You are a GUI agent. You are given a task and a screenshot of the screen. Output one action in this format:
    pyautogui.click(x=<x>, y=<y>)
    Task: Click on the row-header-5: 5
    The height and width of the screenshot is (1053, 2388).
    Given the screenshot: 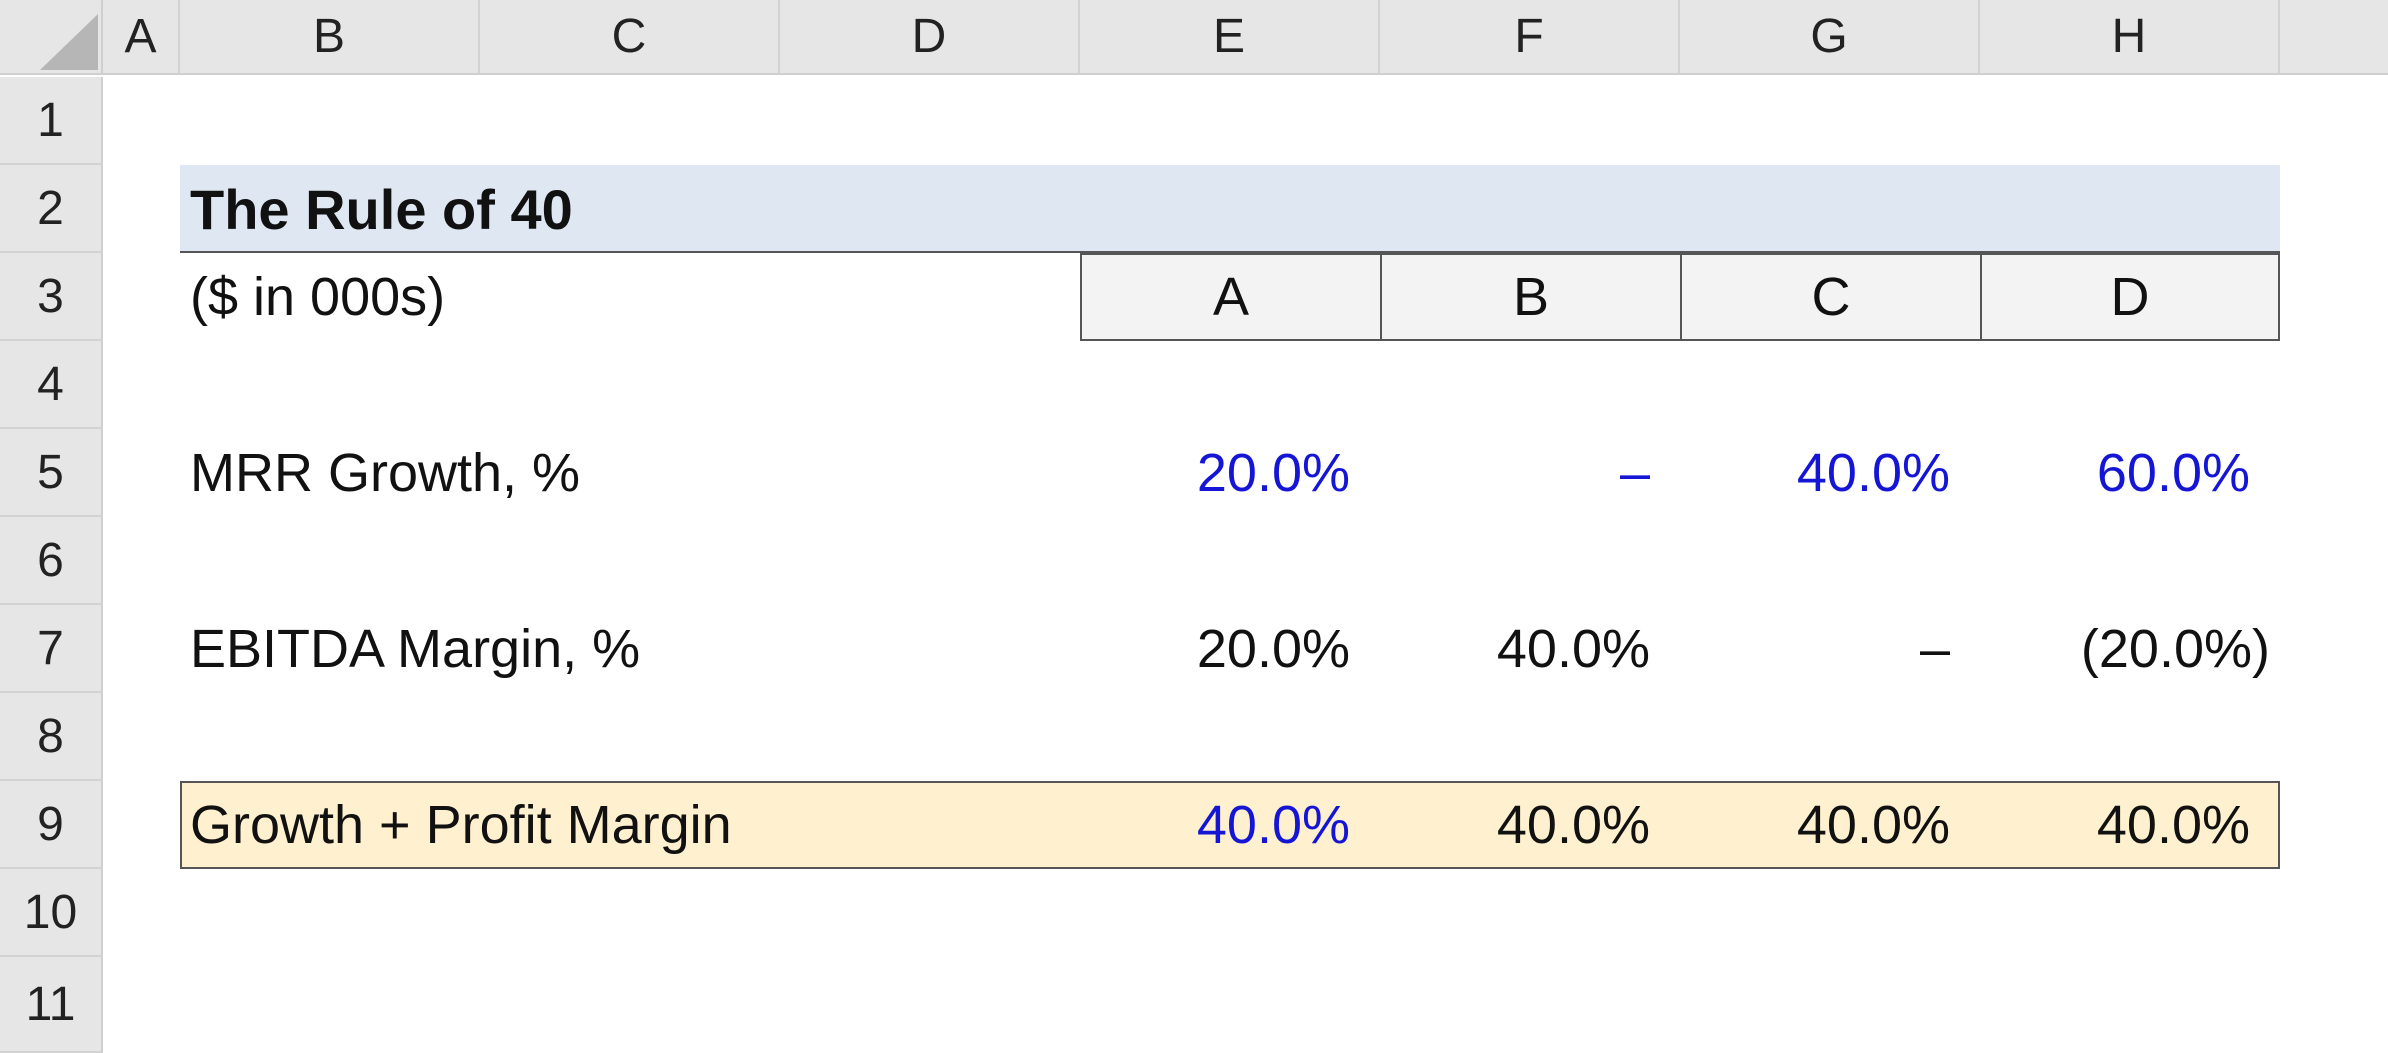 What is the action you would take?
    pyautogui.click(x=51, y=473)
    